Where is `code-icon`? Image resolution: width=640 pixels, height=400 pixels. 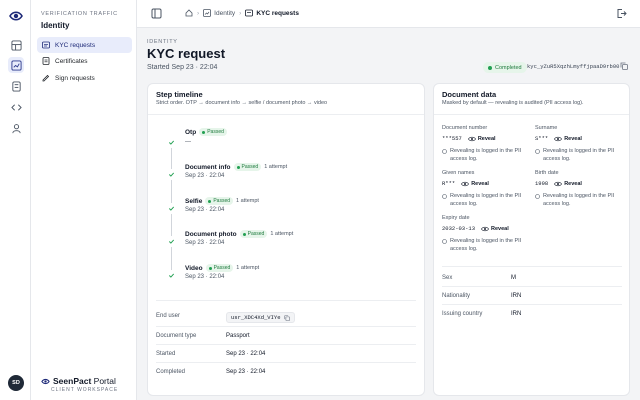
code-icon is located at coordinates (16, 107).